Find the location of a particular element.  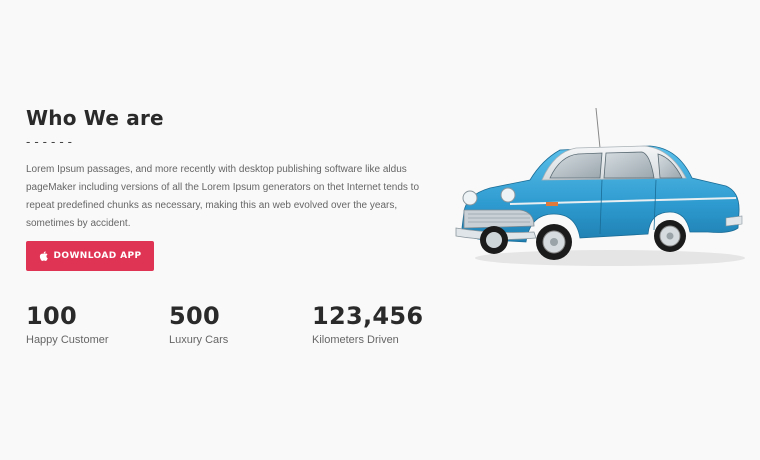

apple-icon is located at coordinates (43, 256).